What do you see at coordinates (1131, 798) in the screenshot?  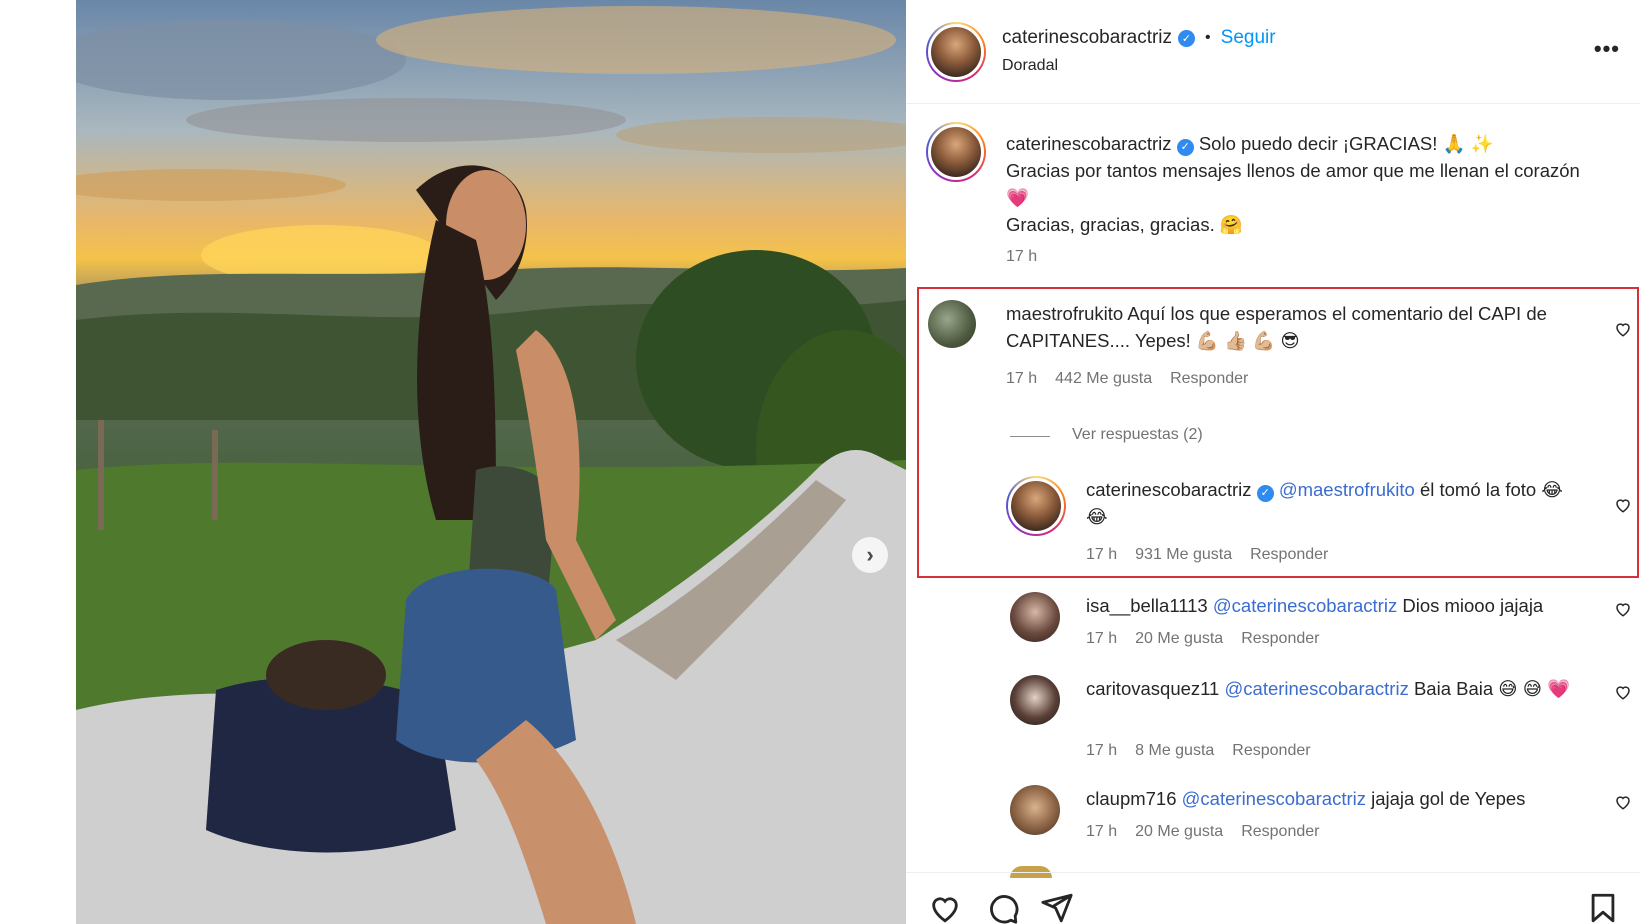 I see `reply-username: claupm716` at bounding box center [1131, 798].